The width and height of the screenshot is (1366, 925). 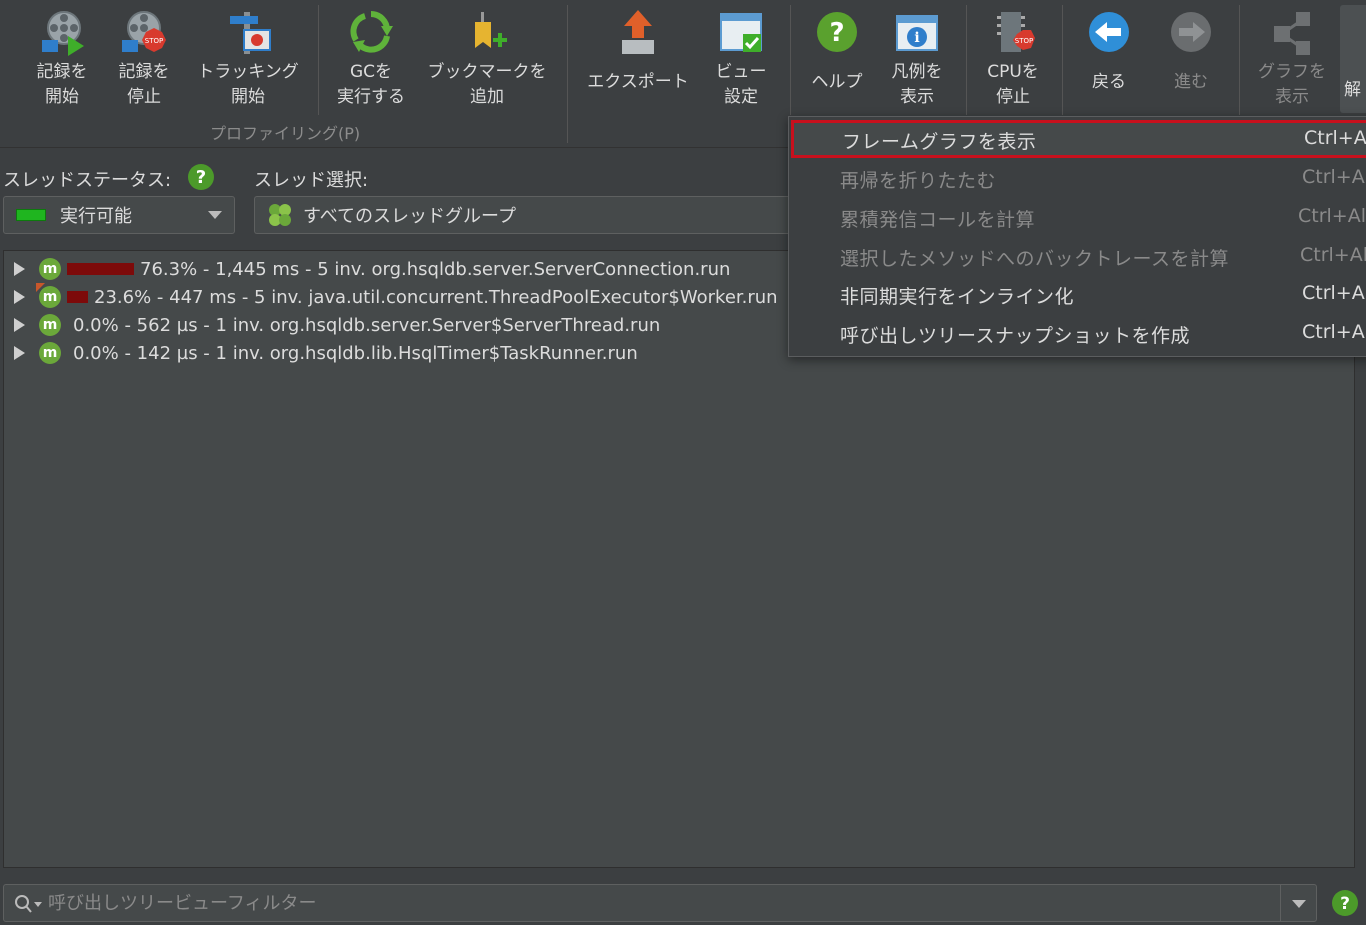 What do you see at coordinates (741, 84) in the screenshot?
I see `view-settings-label: ビュー 設定` at bounding box center [741, 84].